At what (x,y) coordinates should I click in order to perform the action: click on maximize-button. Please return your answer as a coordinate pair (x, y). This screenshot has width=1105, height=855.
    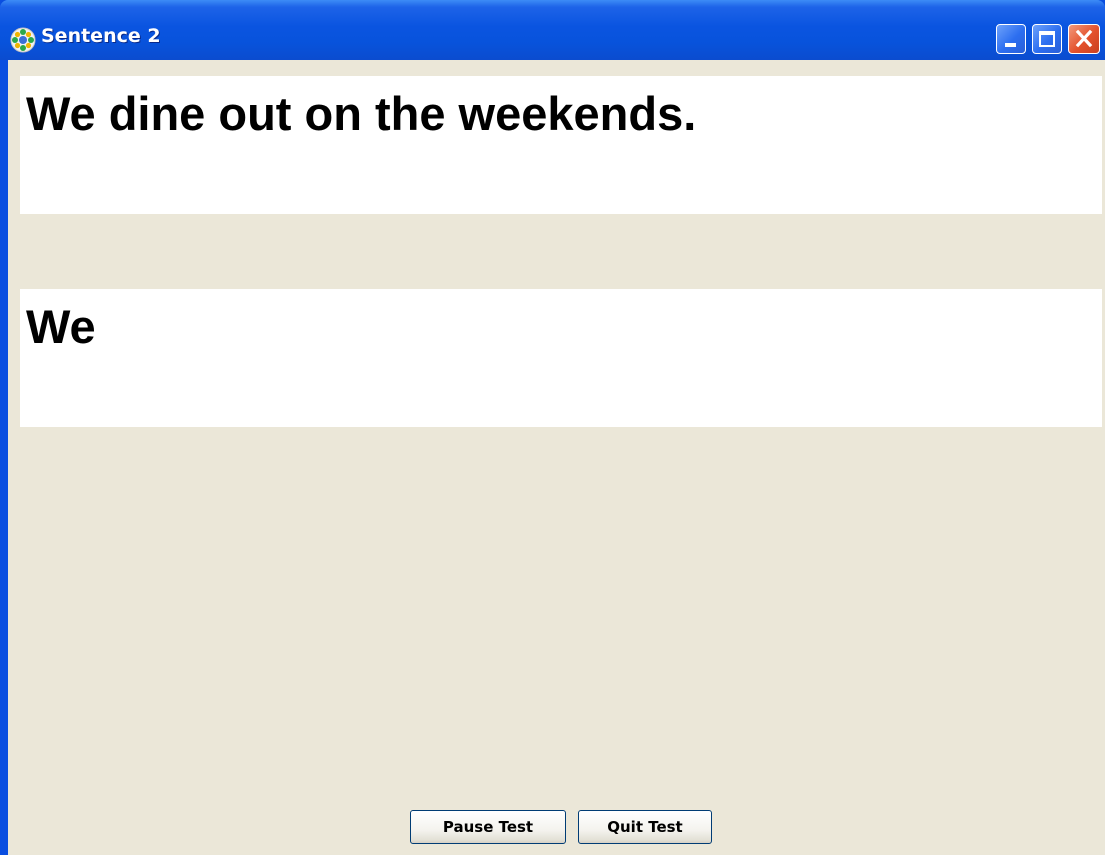
    Looking at the image, I should click on (1047, 39).